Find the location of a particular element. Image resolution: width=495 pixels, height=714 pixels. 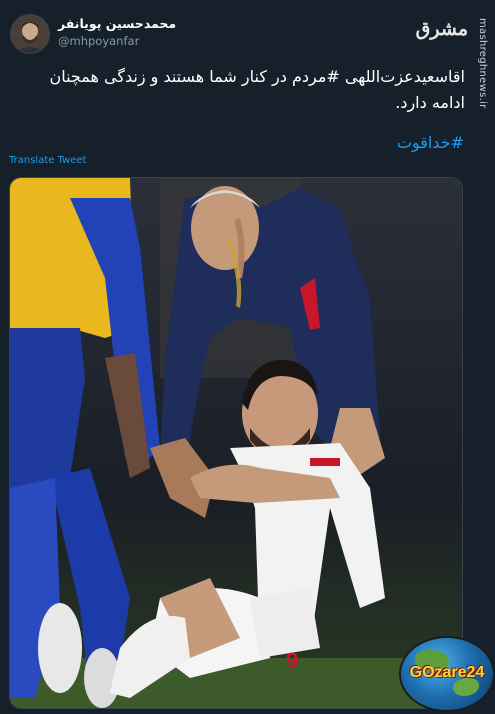

display-name: محمدحسین پویانفر is located at coordinates (117, 23).